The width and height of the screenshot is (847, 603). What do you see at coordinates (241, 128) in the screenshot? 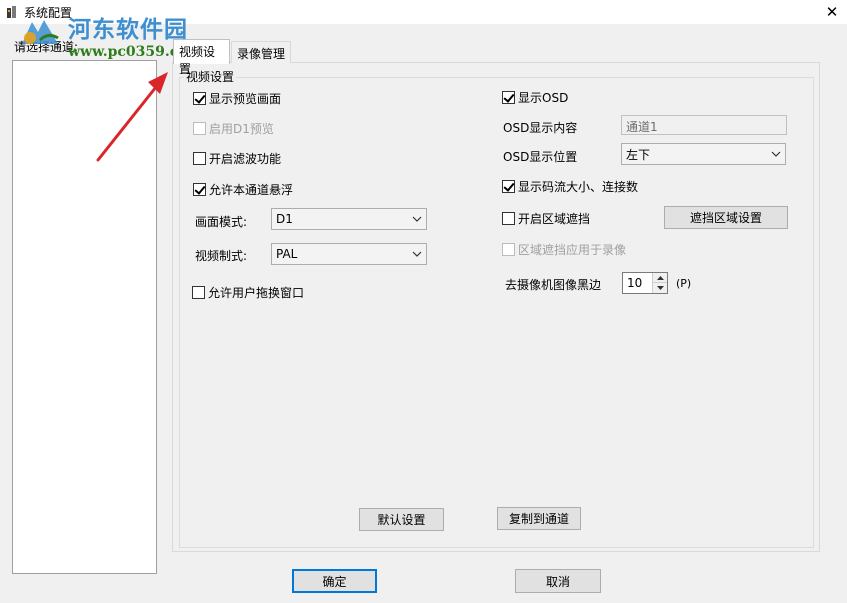
I see `checkbox-label: 启用D1预览` at bounding box center [241, 128].